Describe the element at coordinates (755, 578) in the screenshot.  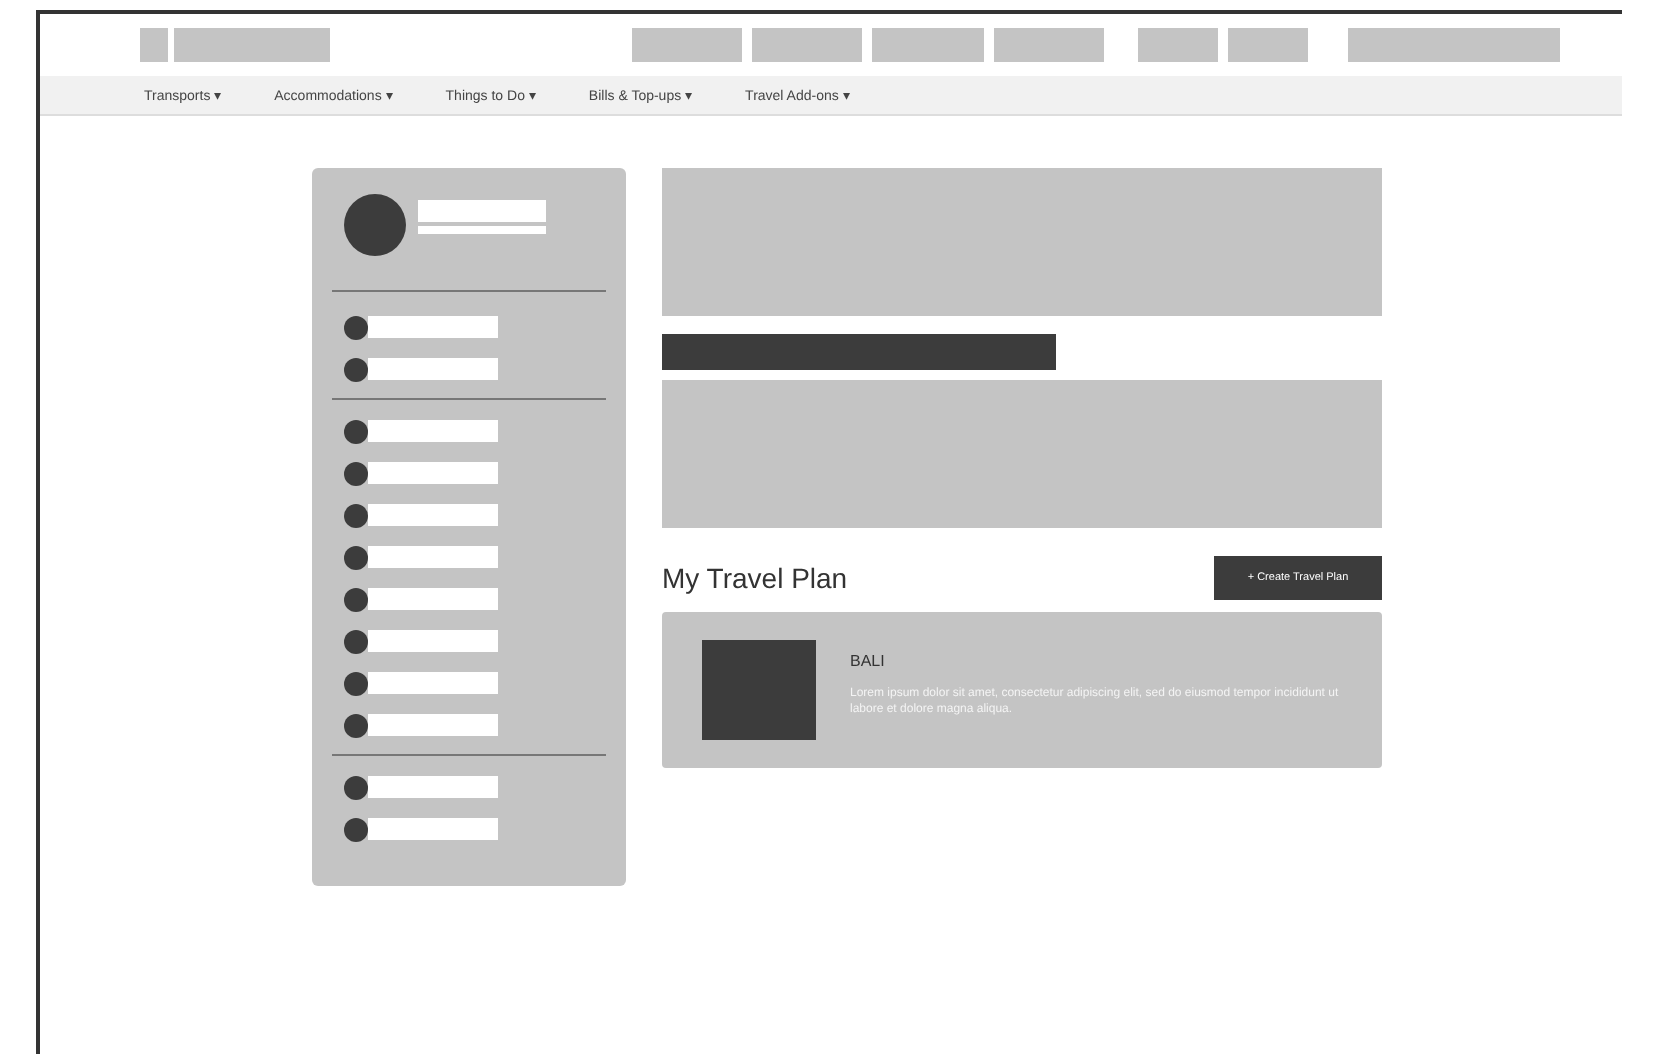
I see `section-heading: My Travel Plan` at that location.